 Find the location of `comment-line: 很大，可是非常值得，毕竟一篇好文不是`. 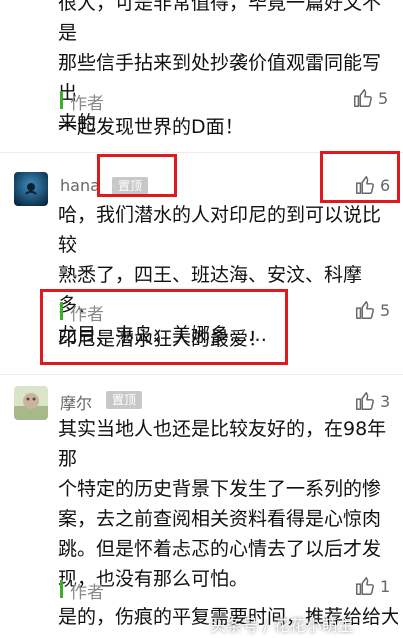

comment-line: 很大，可是非常值得，毕竟一篇好文不是 is located at coordinates (220, 22).